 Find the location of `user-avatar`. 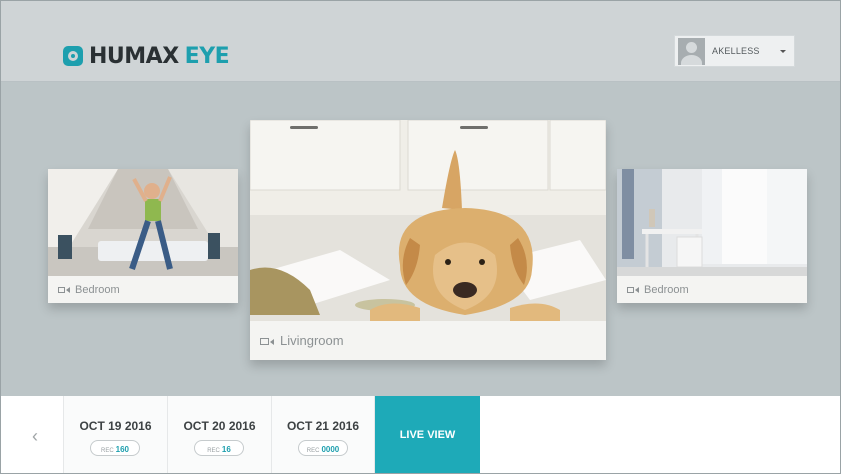

user-avatar is located at coordinates (691, 51).